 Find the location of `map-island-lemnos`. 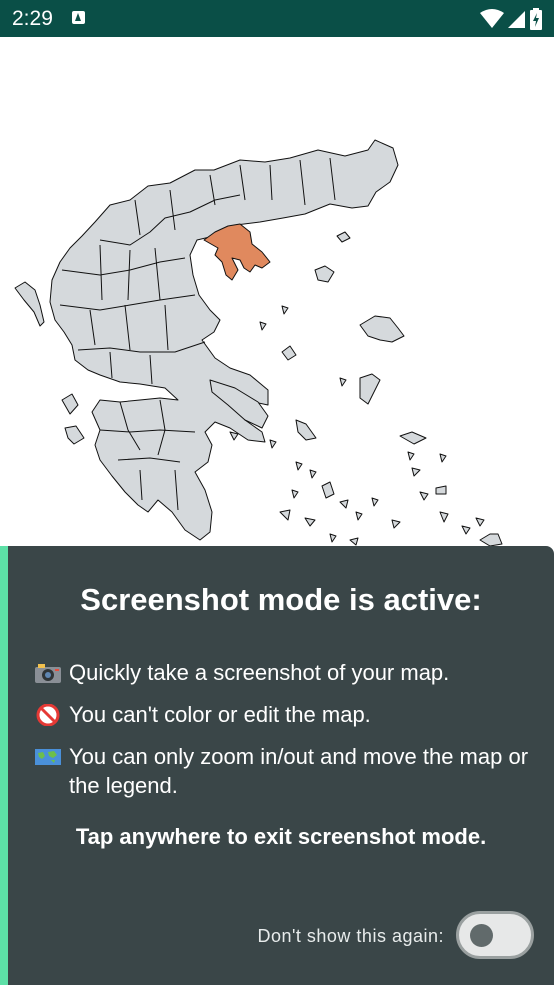

map-island-lemnos is located at coordinates (289, 353).